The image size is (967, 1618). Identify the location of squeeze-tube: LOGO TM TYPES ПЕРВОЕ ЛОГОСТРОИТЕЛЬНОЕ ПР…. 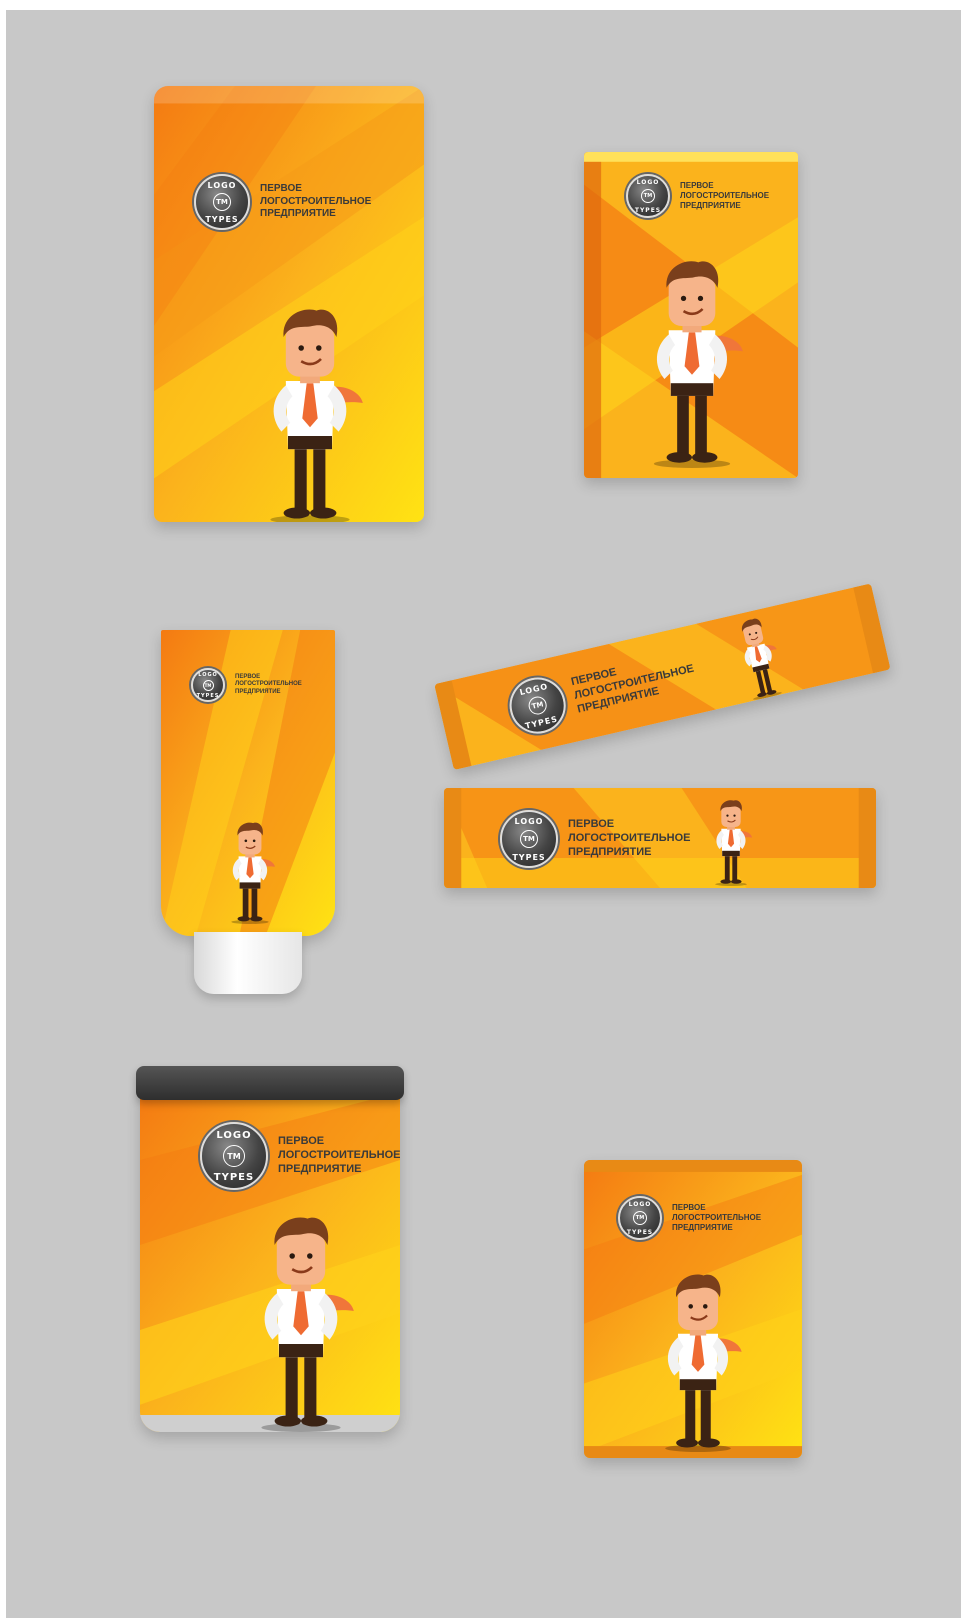
(248, 783).